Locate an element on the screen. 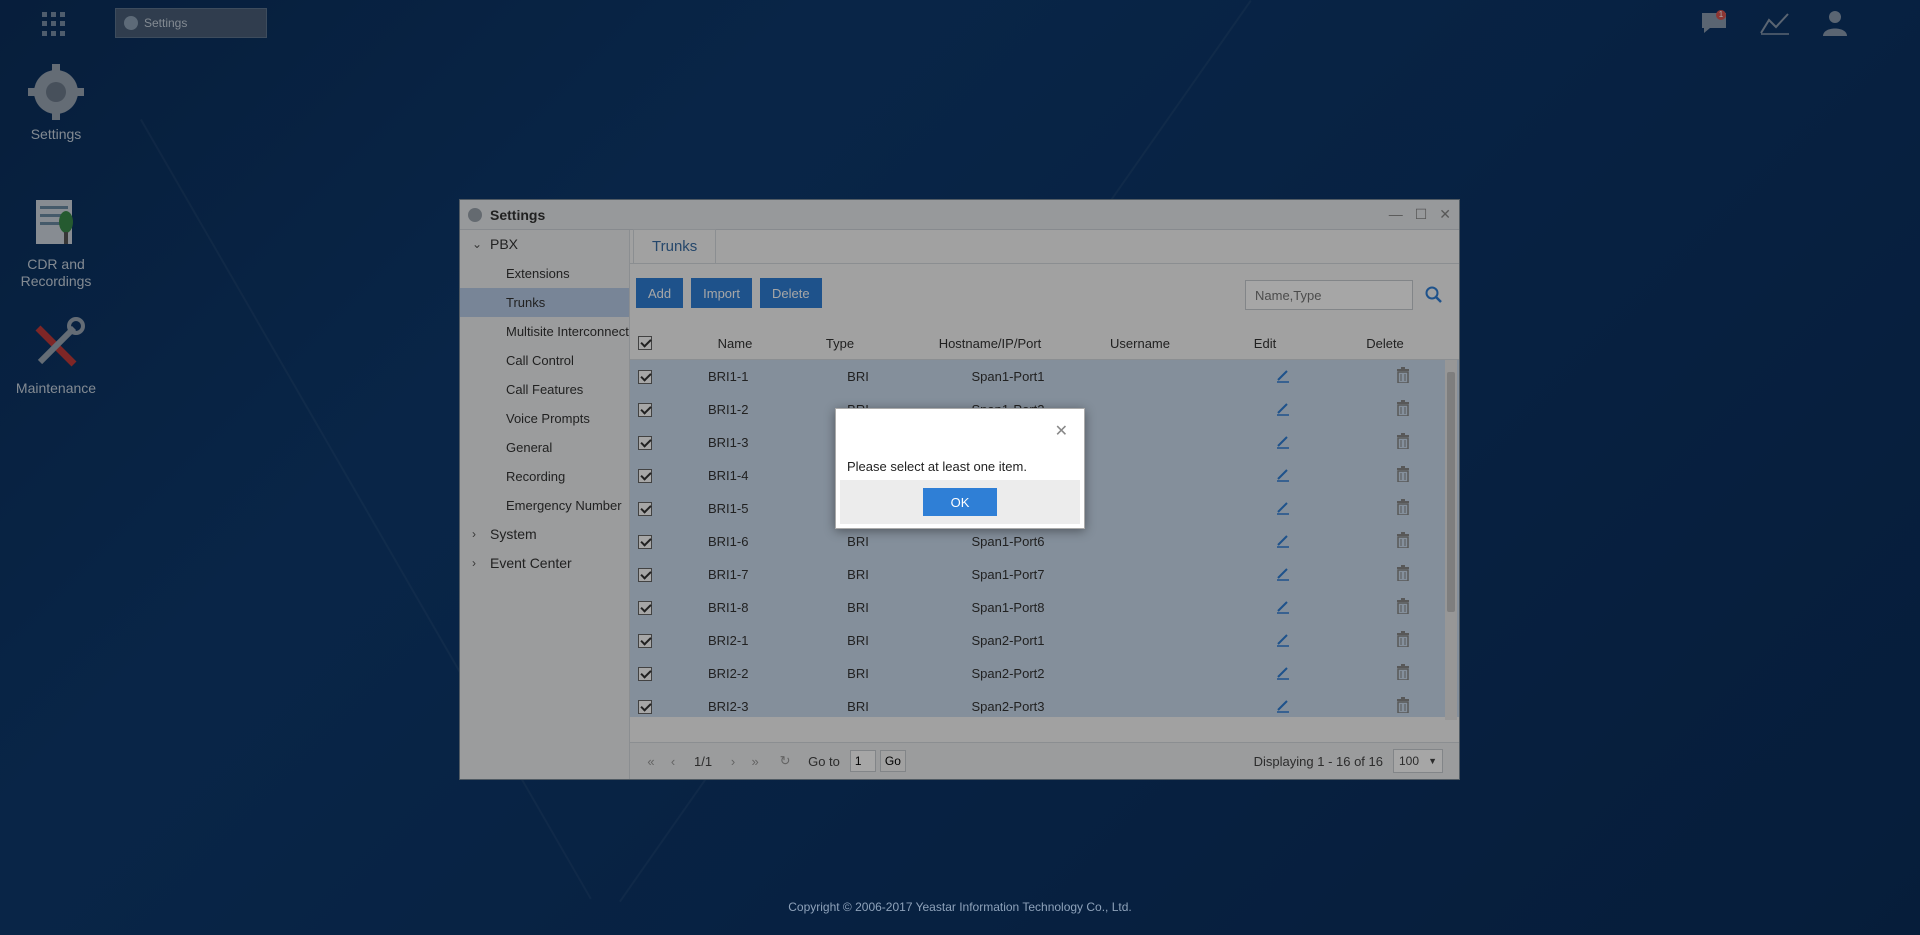  dialog-message: Please select at least one item. is located at coordinates (937, 466).